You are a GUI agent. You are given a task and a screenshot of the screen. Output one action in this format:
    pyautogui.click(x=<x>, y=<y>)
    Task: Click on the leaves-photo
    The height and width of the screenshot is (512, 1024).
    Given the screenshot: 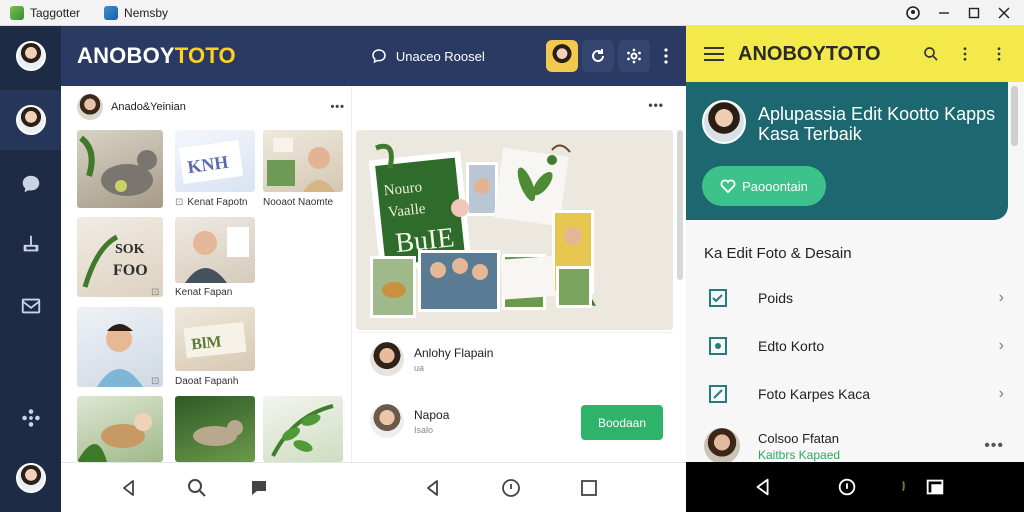 What is the action you would take?
    pyautogui.click(x=302, y=430)
    